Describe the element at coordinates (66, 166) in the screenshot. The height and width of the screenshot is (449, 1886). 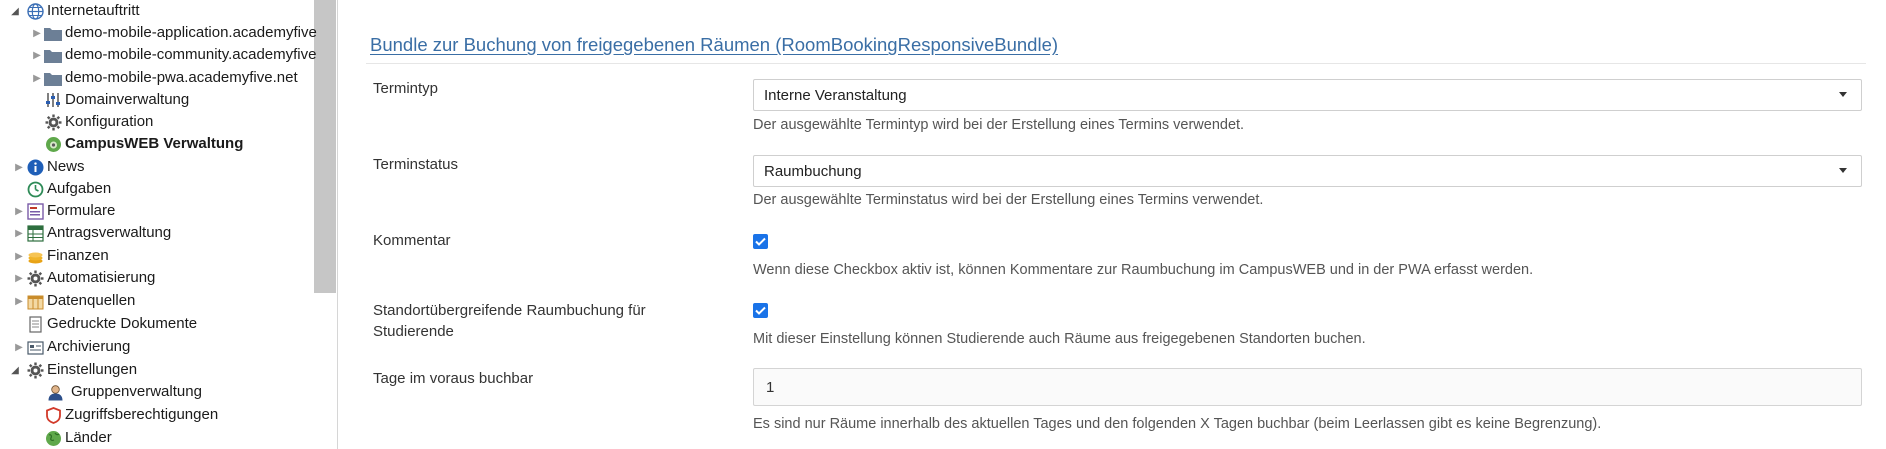
I see `tree-item-label: News` at that location.